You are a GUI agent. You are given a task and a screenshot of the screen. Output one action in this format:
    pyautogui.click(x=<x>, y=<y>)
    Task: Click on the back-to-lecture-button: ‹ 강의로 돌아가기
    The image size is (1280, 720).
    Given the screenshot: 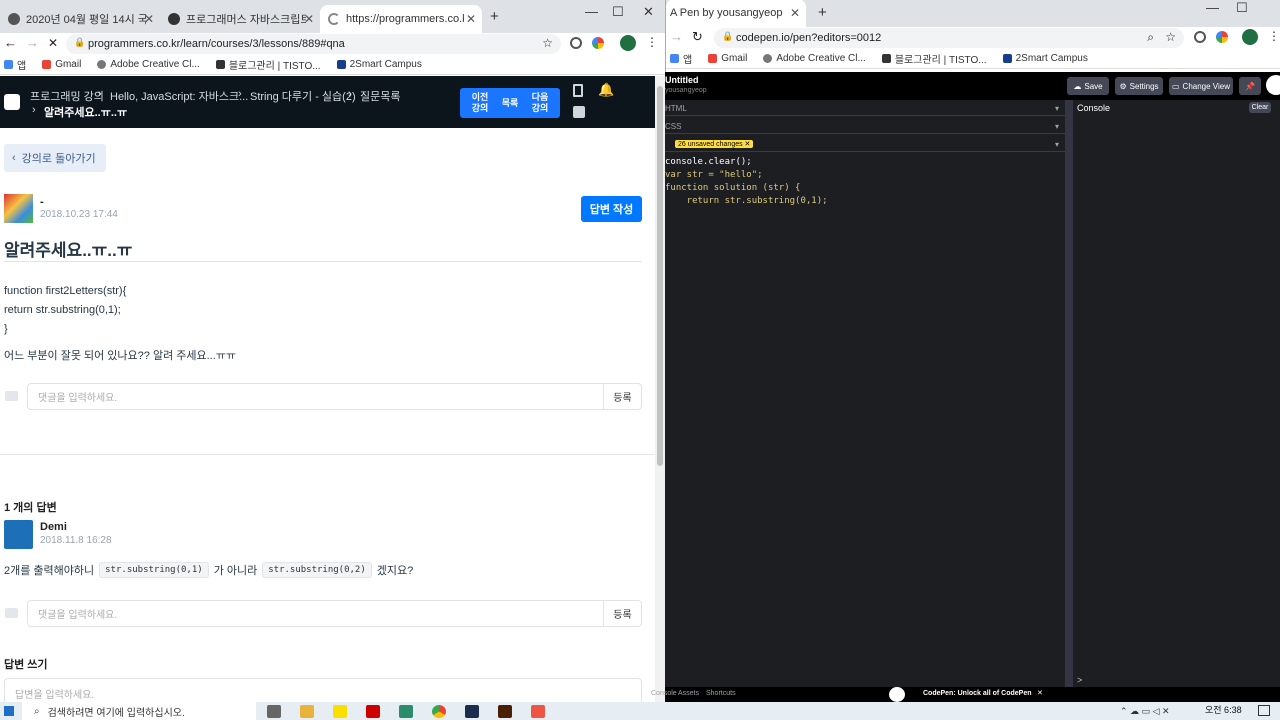 What is the action you would take?
    pyautogui.click(x=55, y=158)
    